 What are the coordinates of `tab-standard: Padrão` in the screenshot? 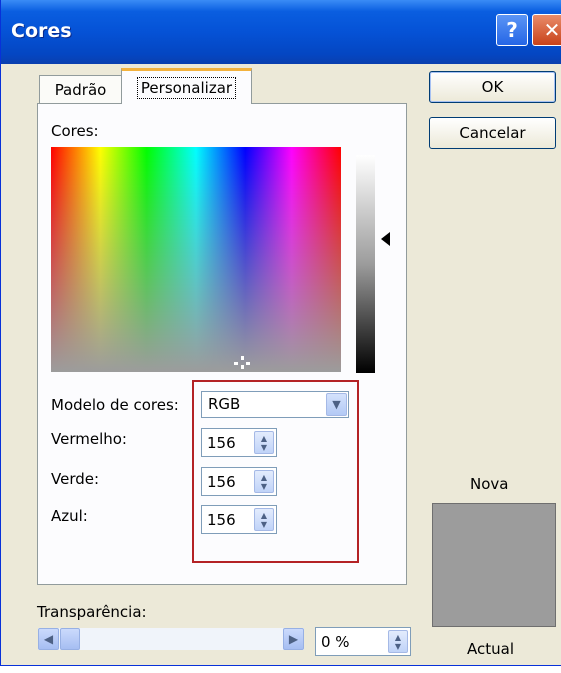 It's located at (80, 89).